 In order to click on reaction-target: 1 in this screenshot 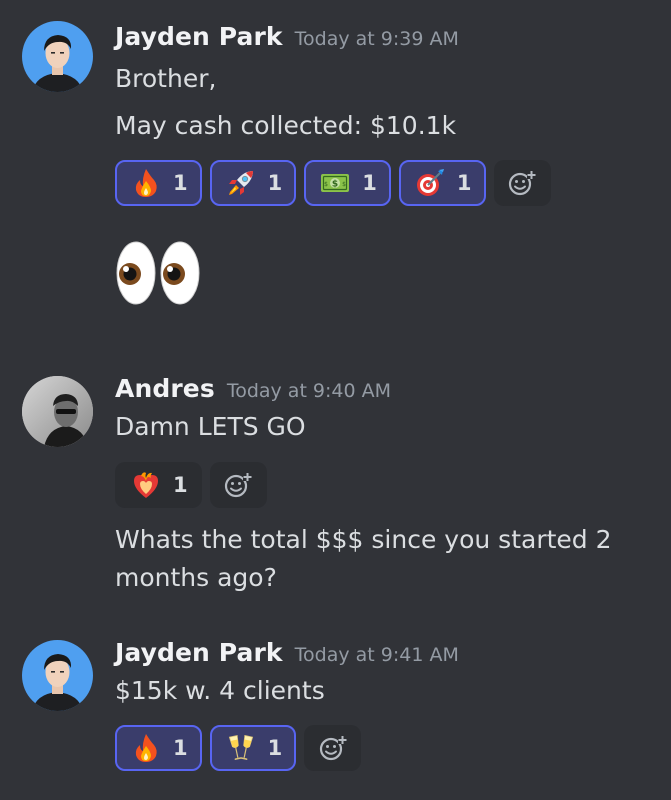, I will do `click(442, 183)`.